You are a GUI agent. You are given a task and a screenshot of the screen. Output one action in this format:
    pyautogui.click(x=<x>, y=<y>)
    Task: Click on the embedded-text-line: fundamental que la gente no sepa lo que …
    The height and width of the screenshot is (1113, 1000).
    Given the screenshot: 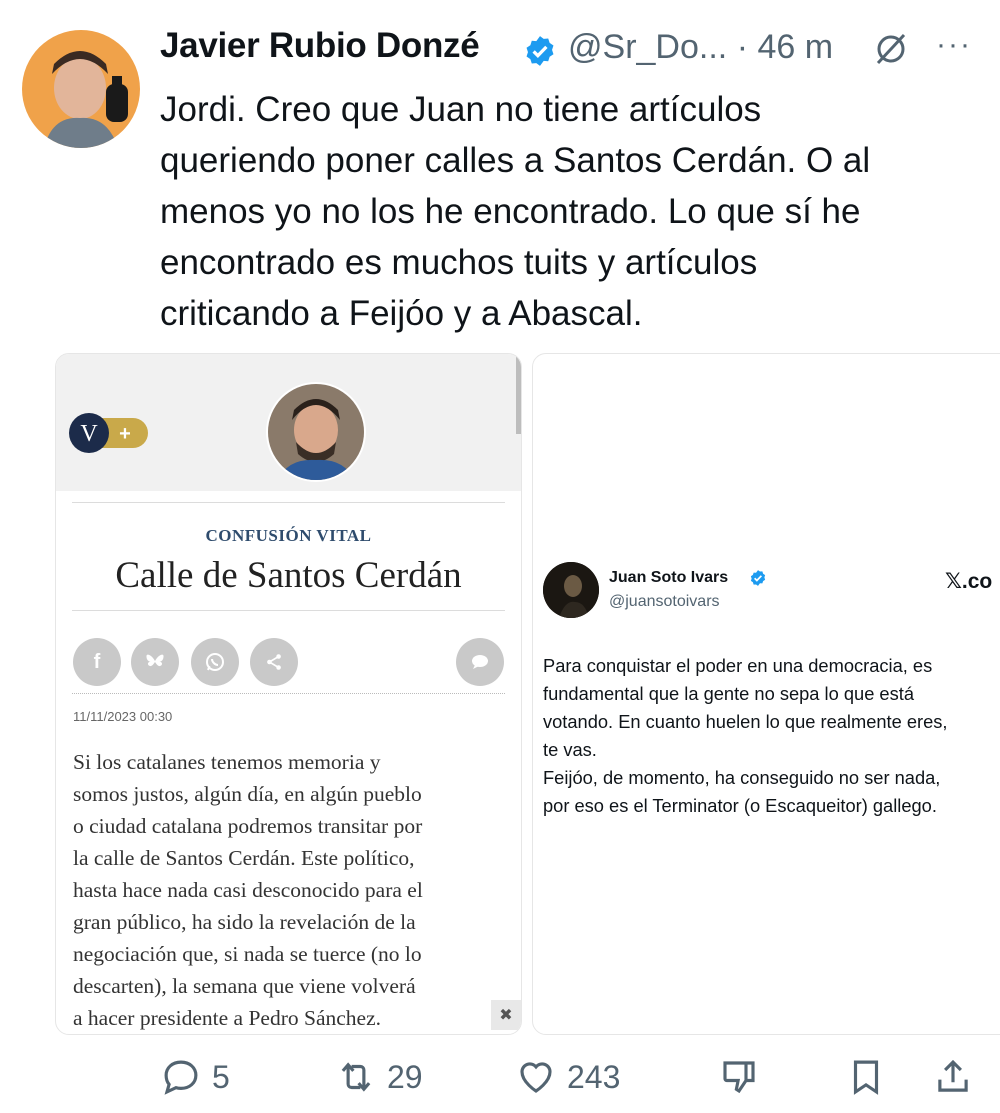 What is the action you would take?
    pyautogui.click(x=728, y=693)
    